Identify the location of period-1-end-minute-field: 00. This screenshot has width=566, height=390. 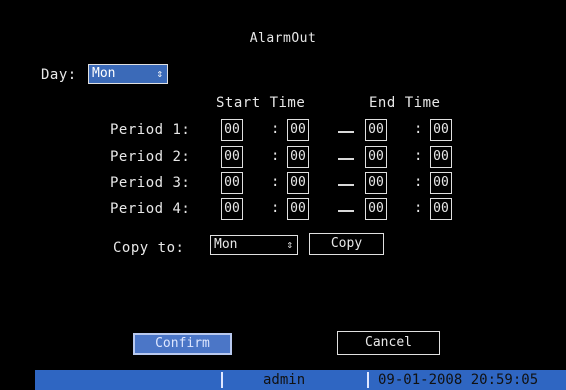
(441, 130).